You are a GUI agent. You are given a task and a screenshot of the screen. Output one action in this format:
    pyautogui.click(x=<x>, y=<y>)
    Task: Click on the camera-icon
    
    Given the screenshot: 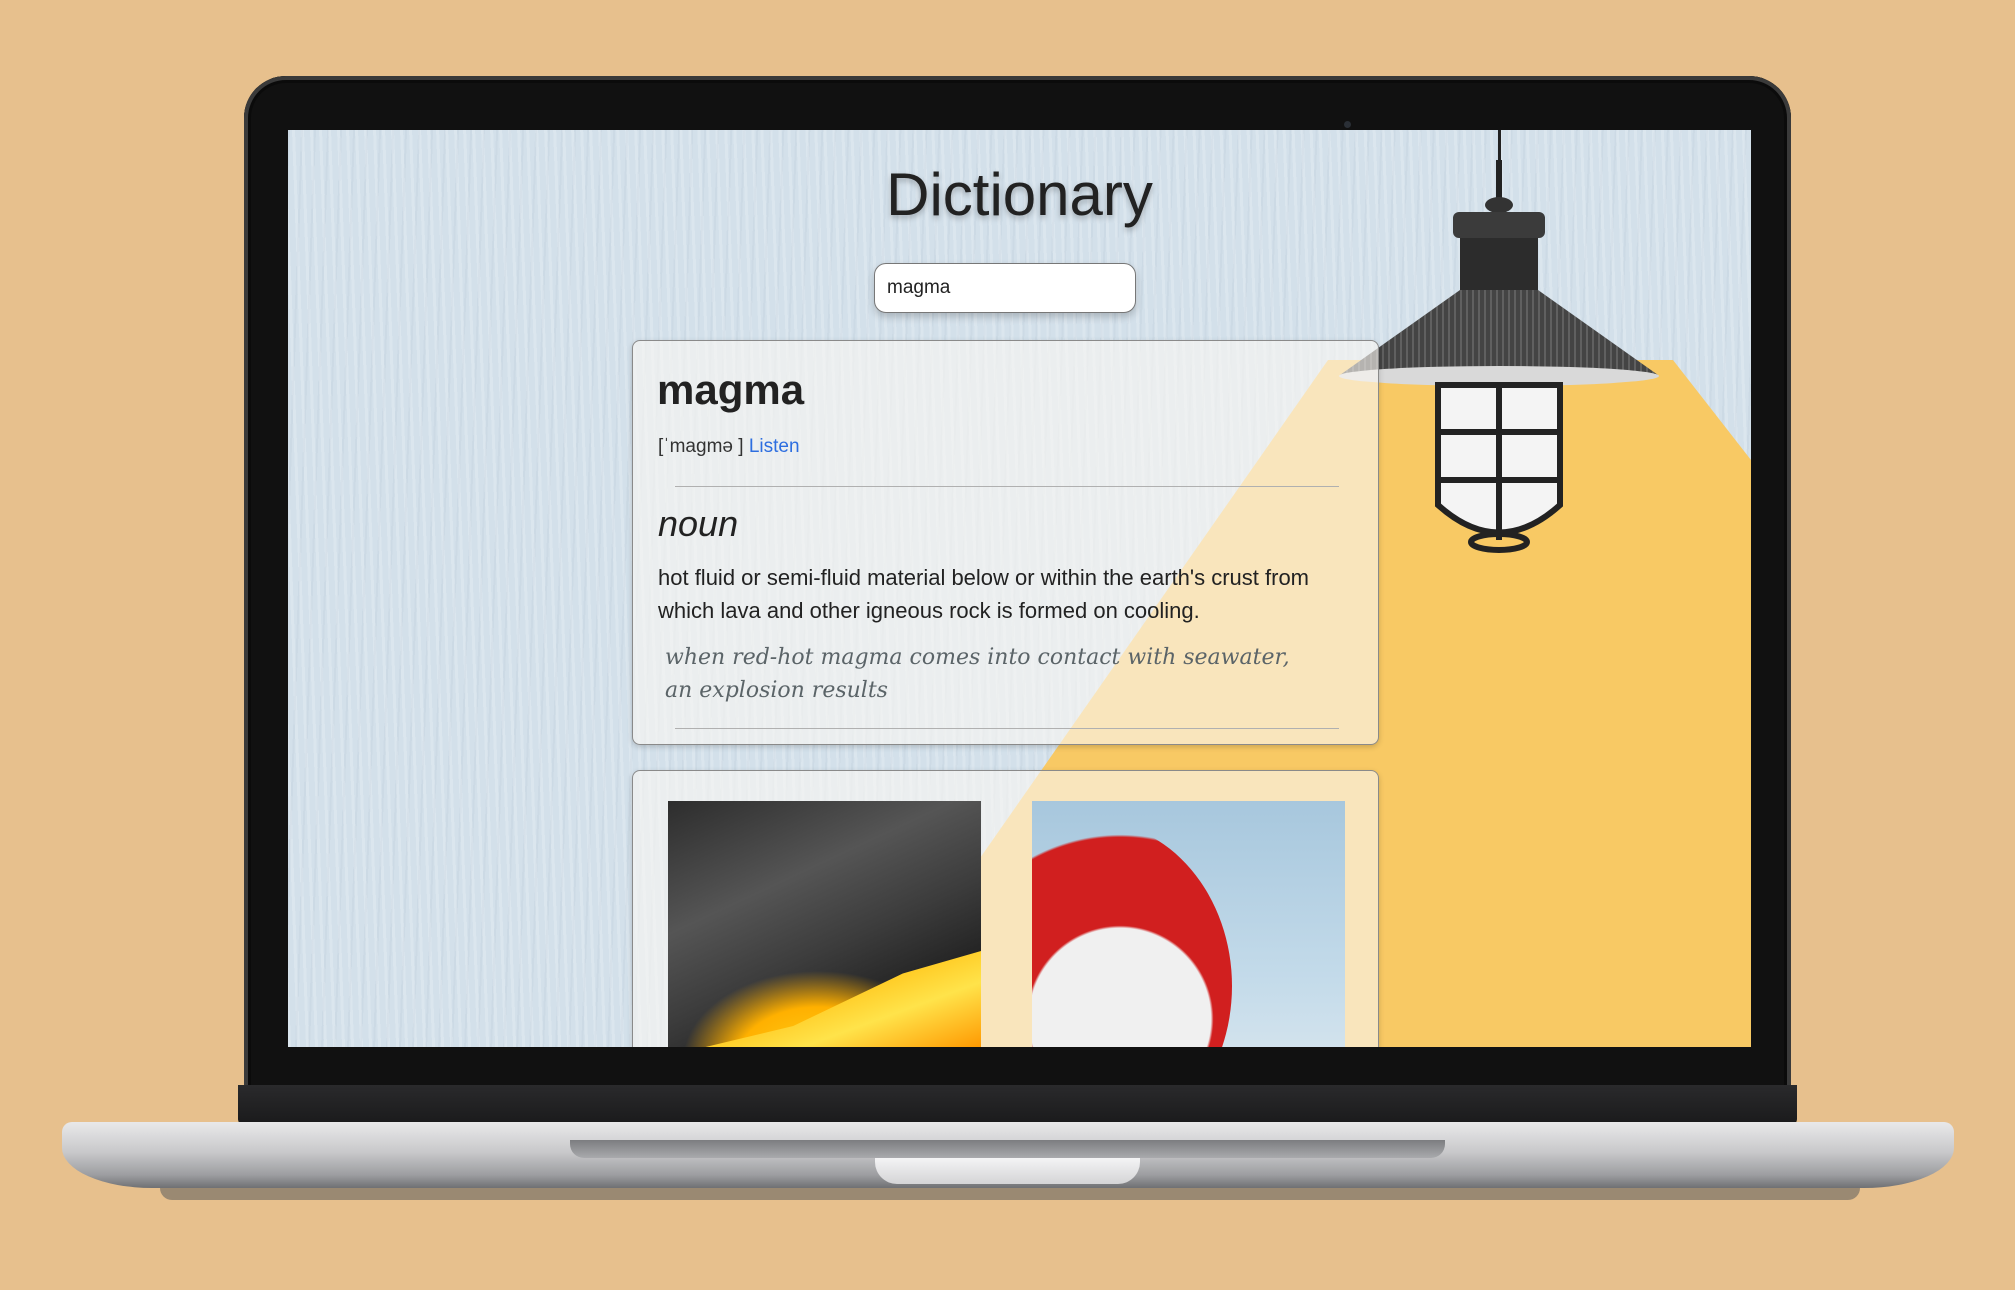 What is the action you would take?
    pyautogui.click(x=1347, y=124)
    